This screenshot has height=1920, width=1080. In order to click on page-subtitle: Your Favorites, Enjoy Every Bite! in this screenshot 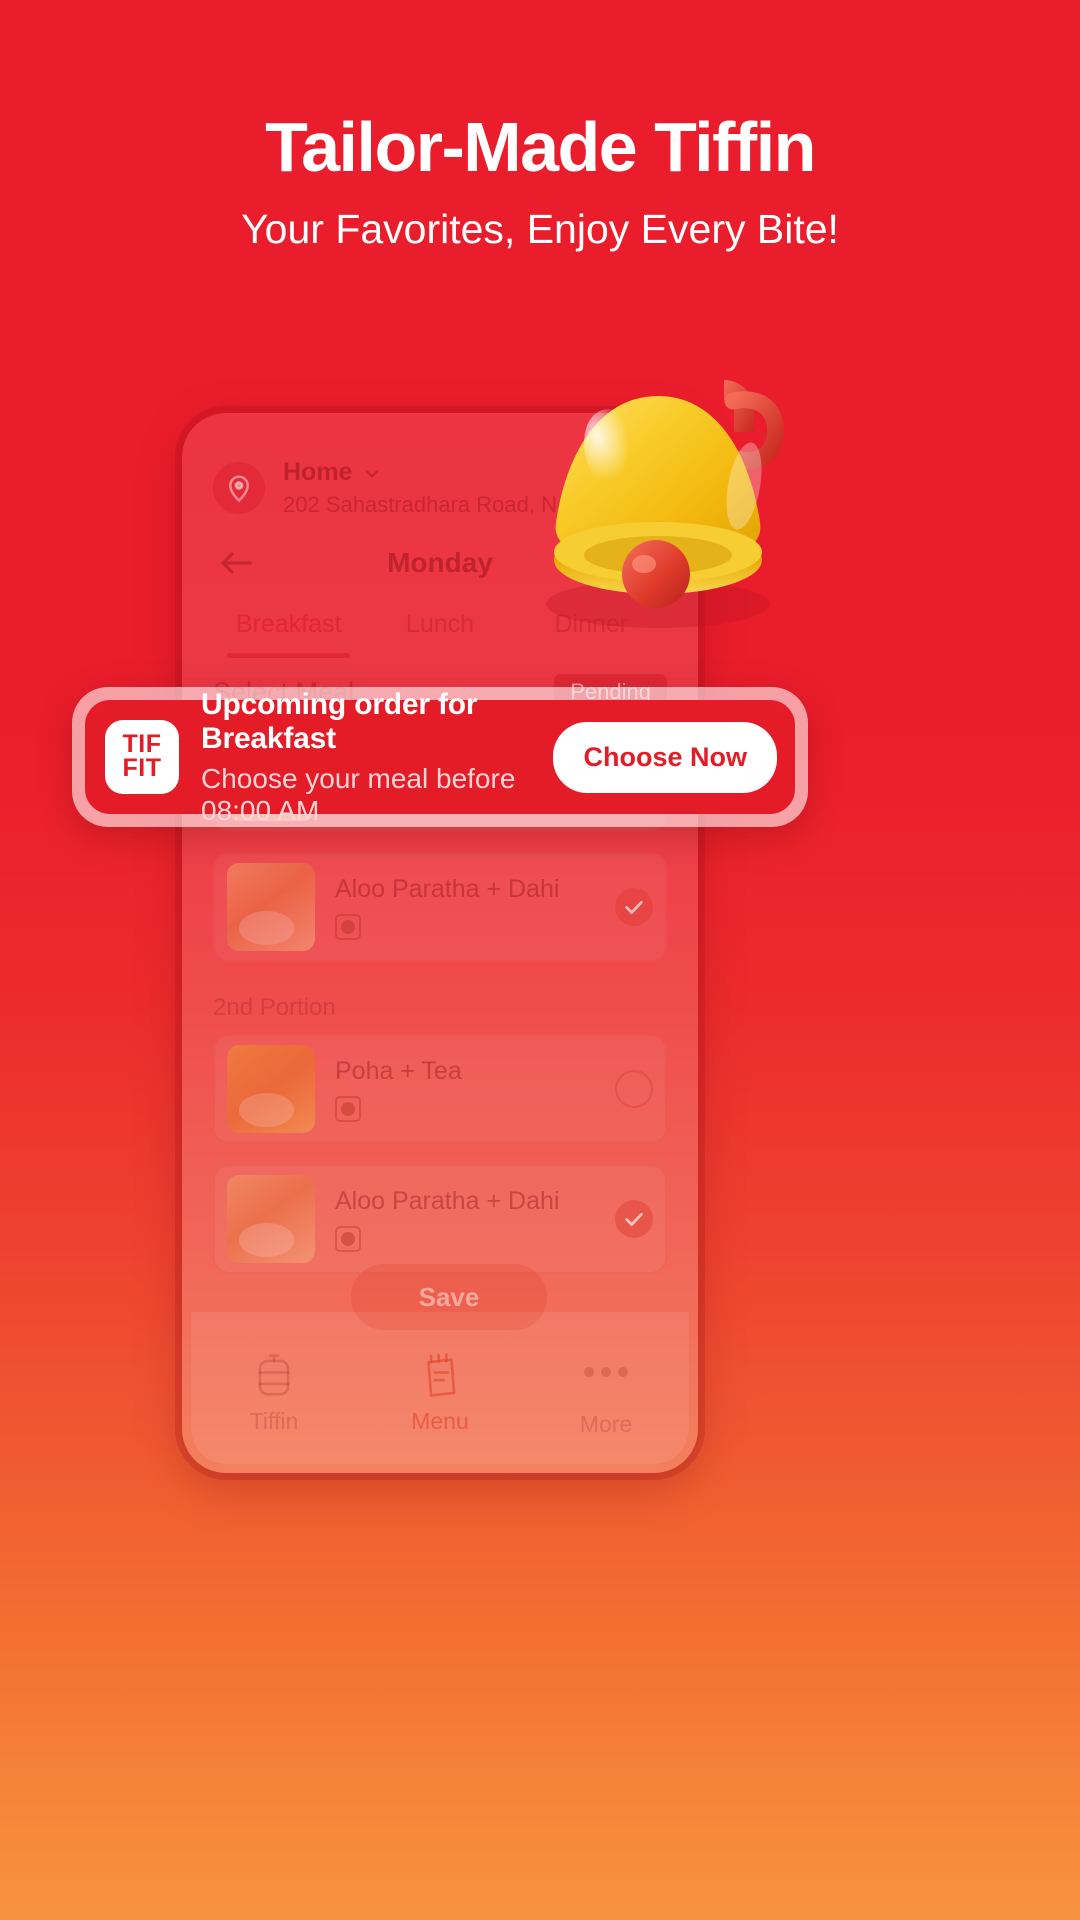, I will do `click(540, 229)`.